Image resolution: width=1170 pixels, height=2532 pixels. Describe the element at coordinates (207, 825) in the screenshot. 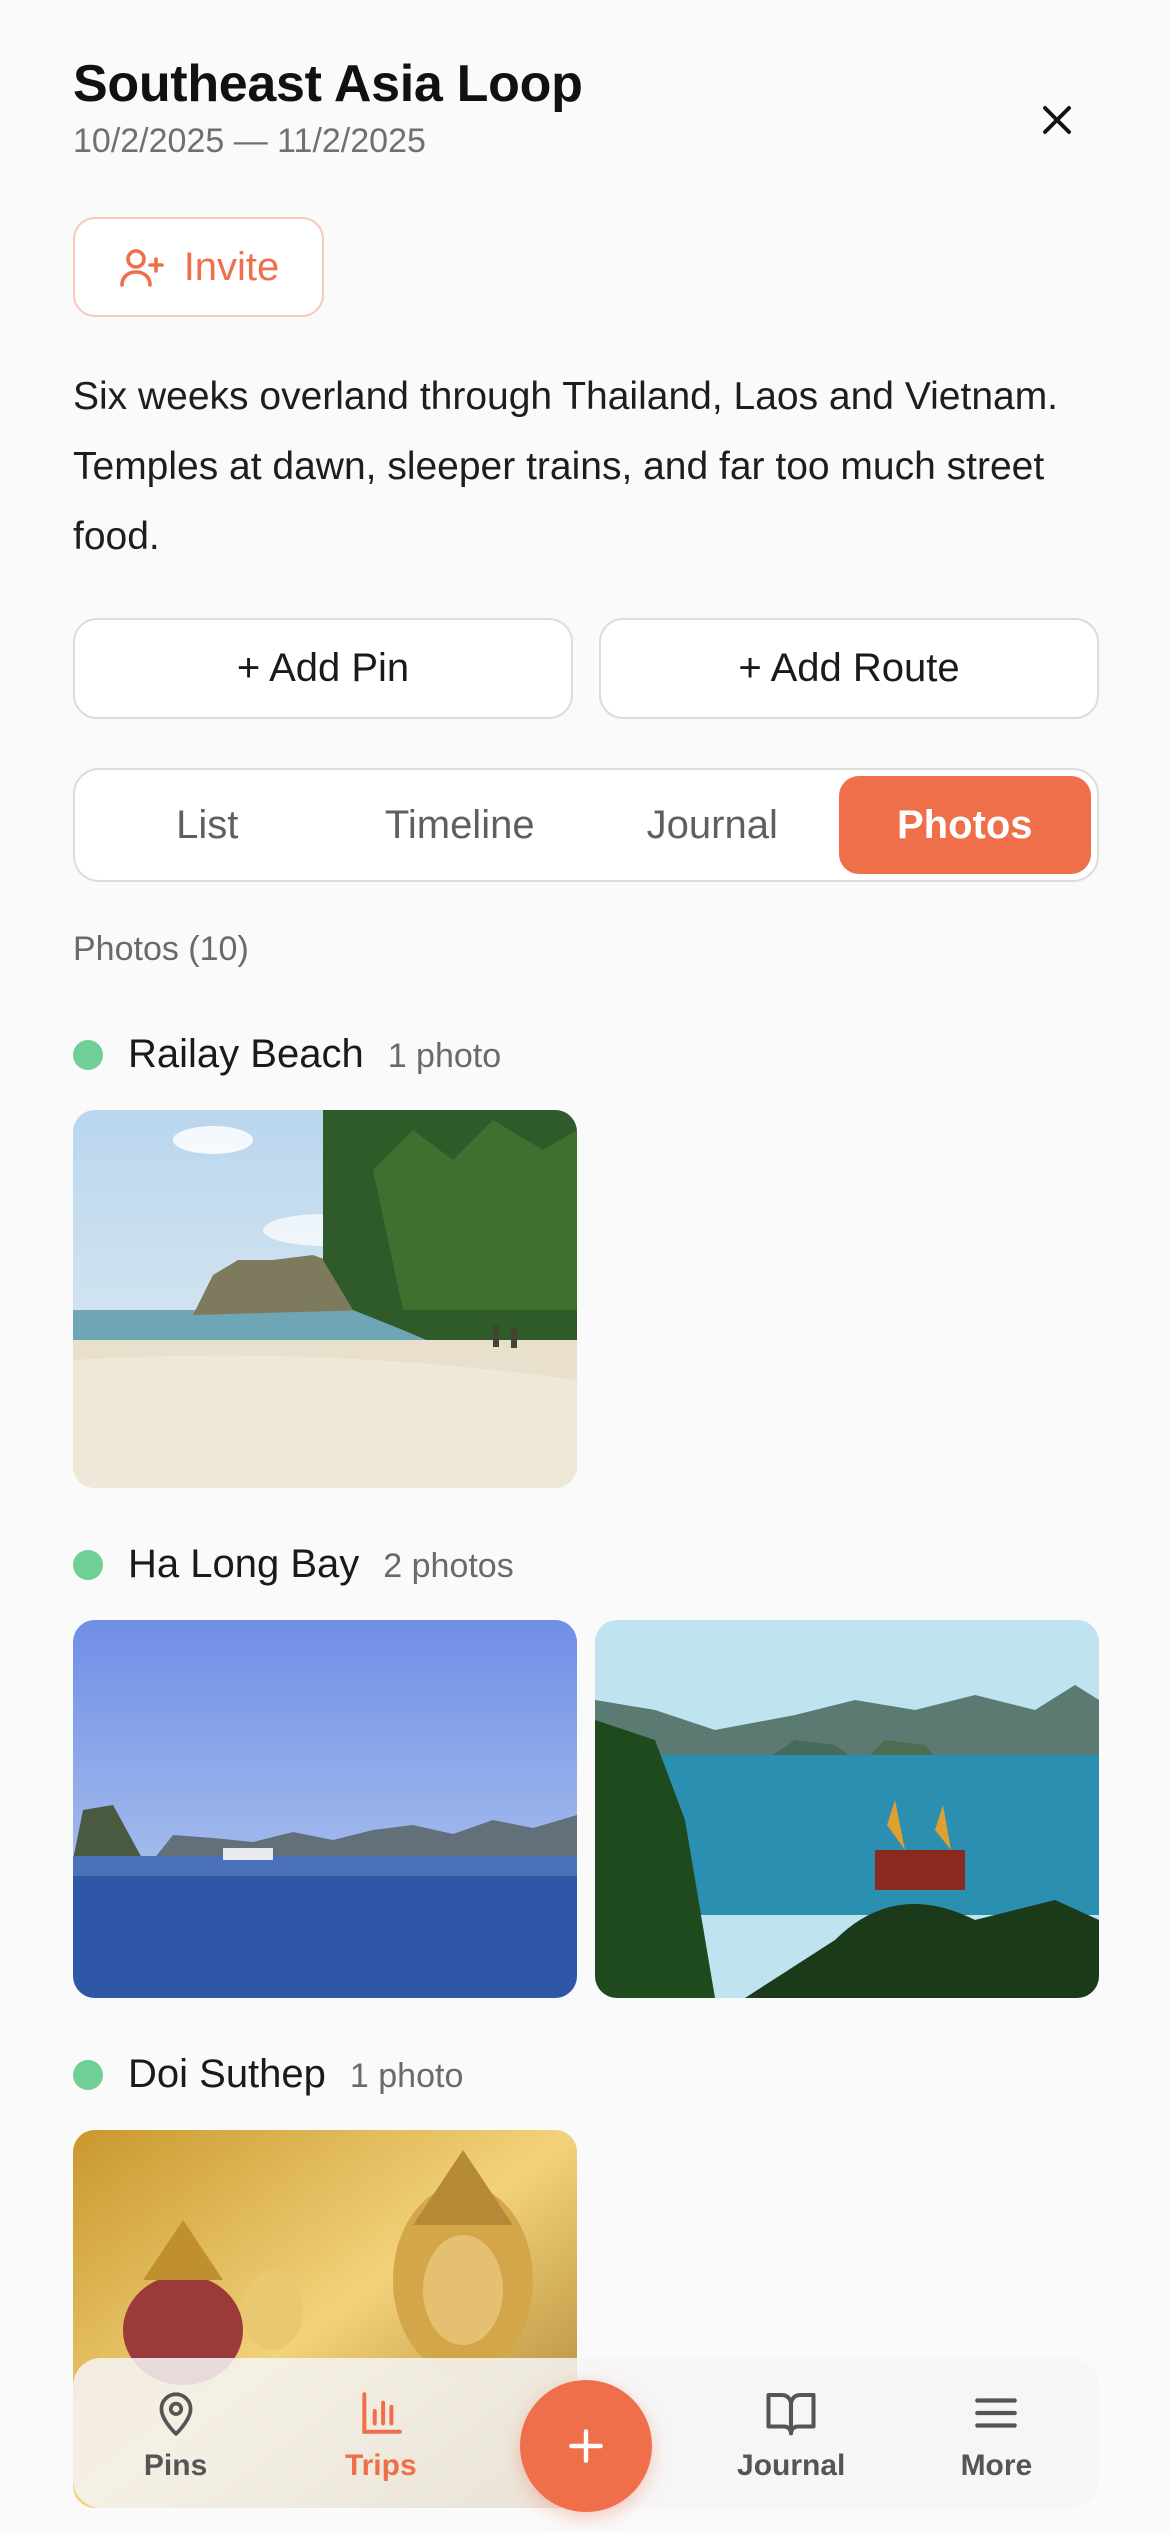

I see `tab-list: List` at that location.